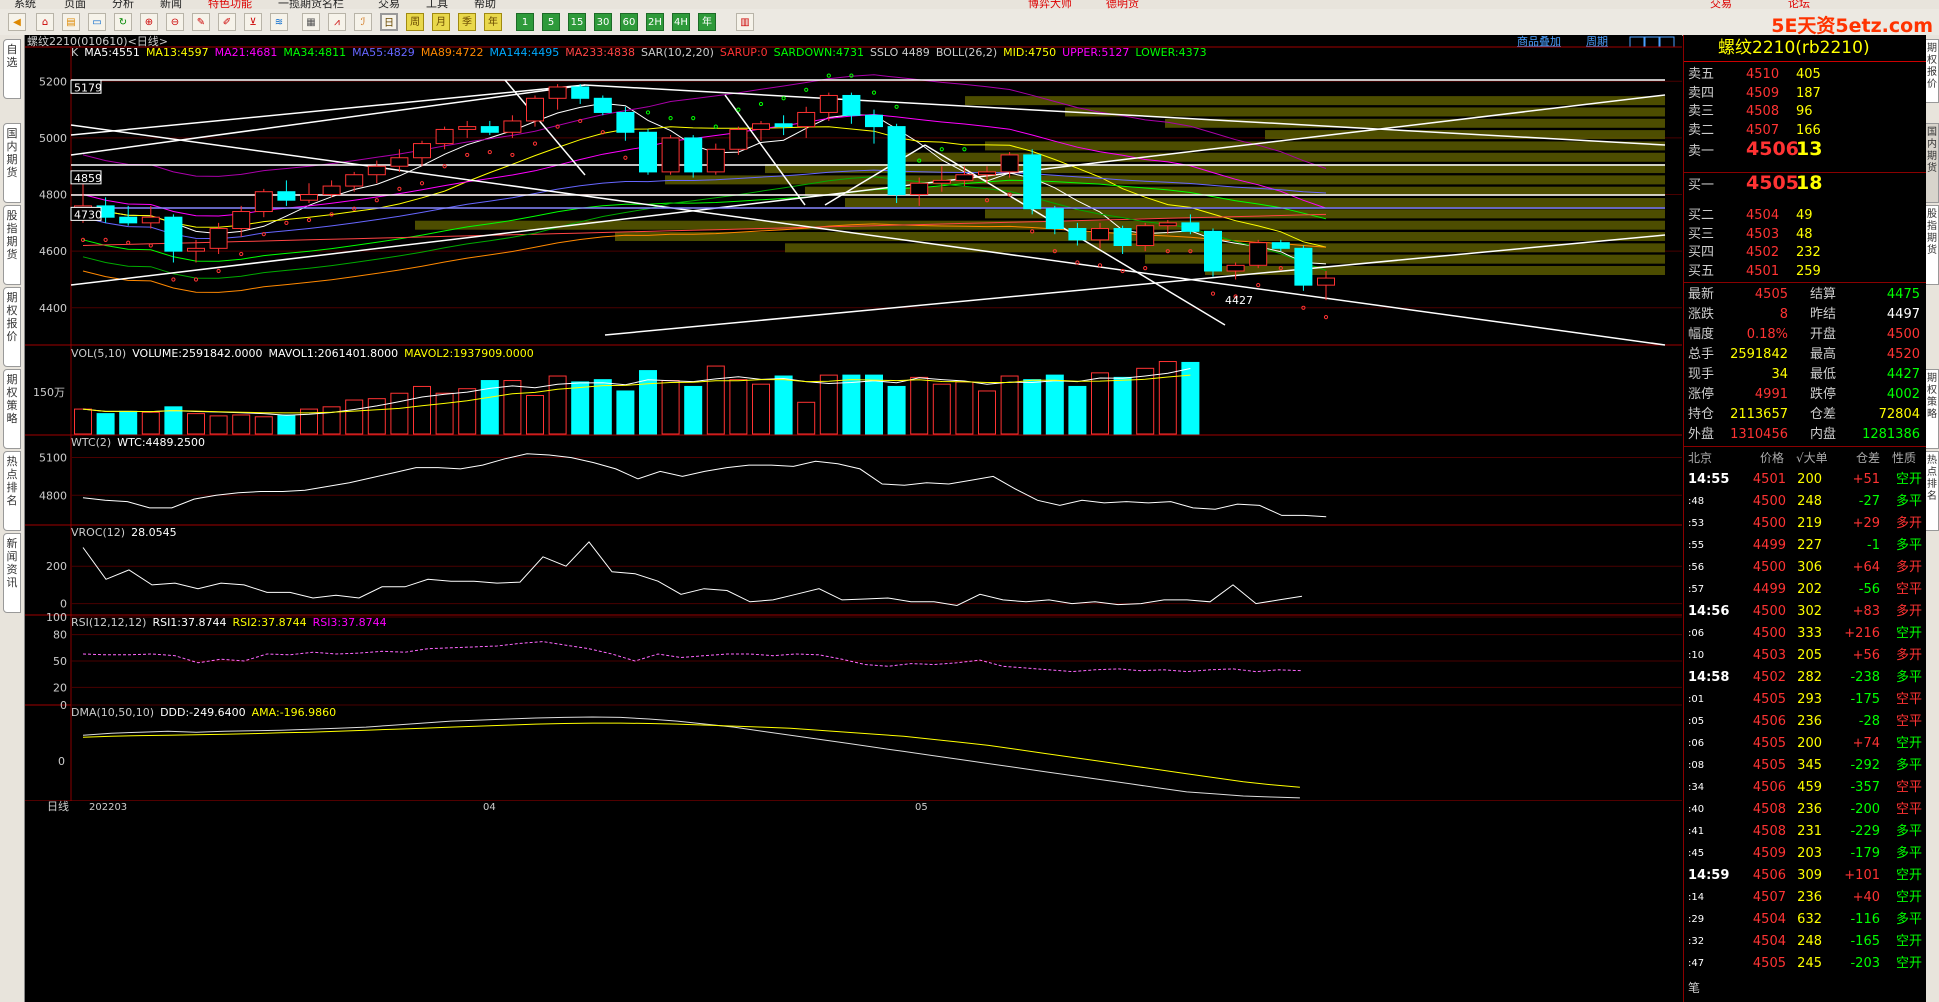 The width and height of the screenshot is (1939, 1002). Describe the element at coordinates (71, 22) in the screenshot. I see `book-icon: ▤` at that location.